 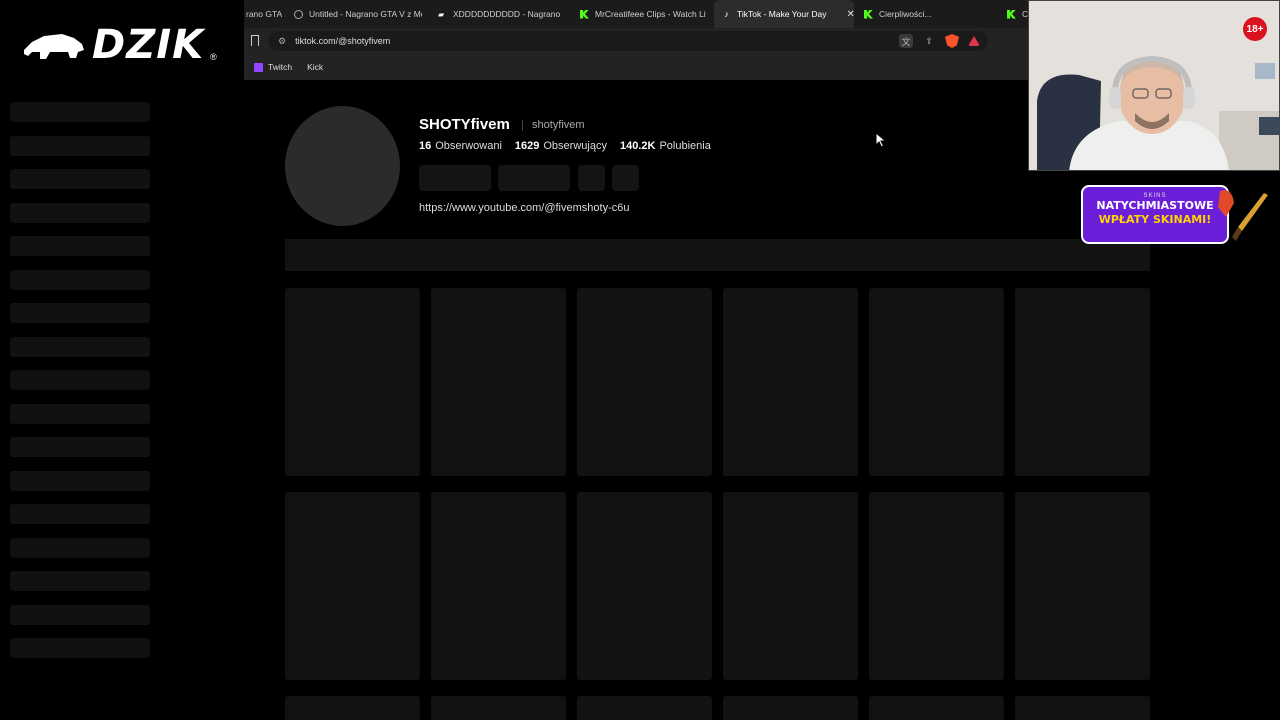 I want to click on browser-tab: Ci, so click(x=1017, y=14).